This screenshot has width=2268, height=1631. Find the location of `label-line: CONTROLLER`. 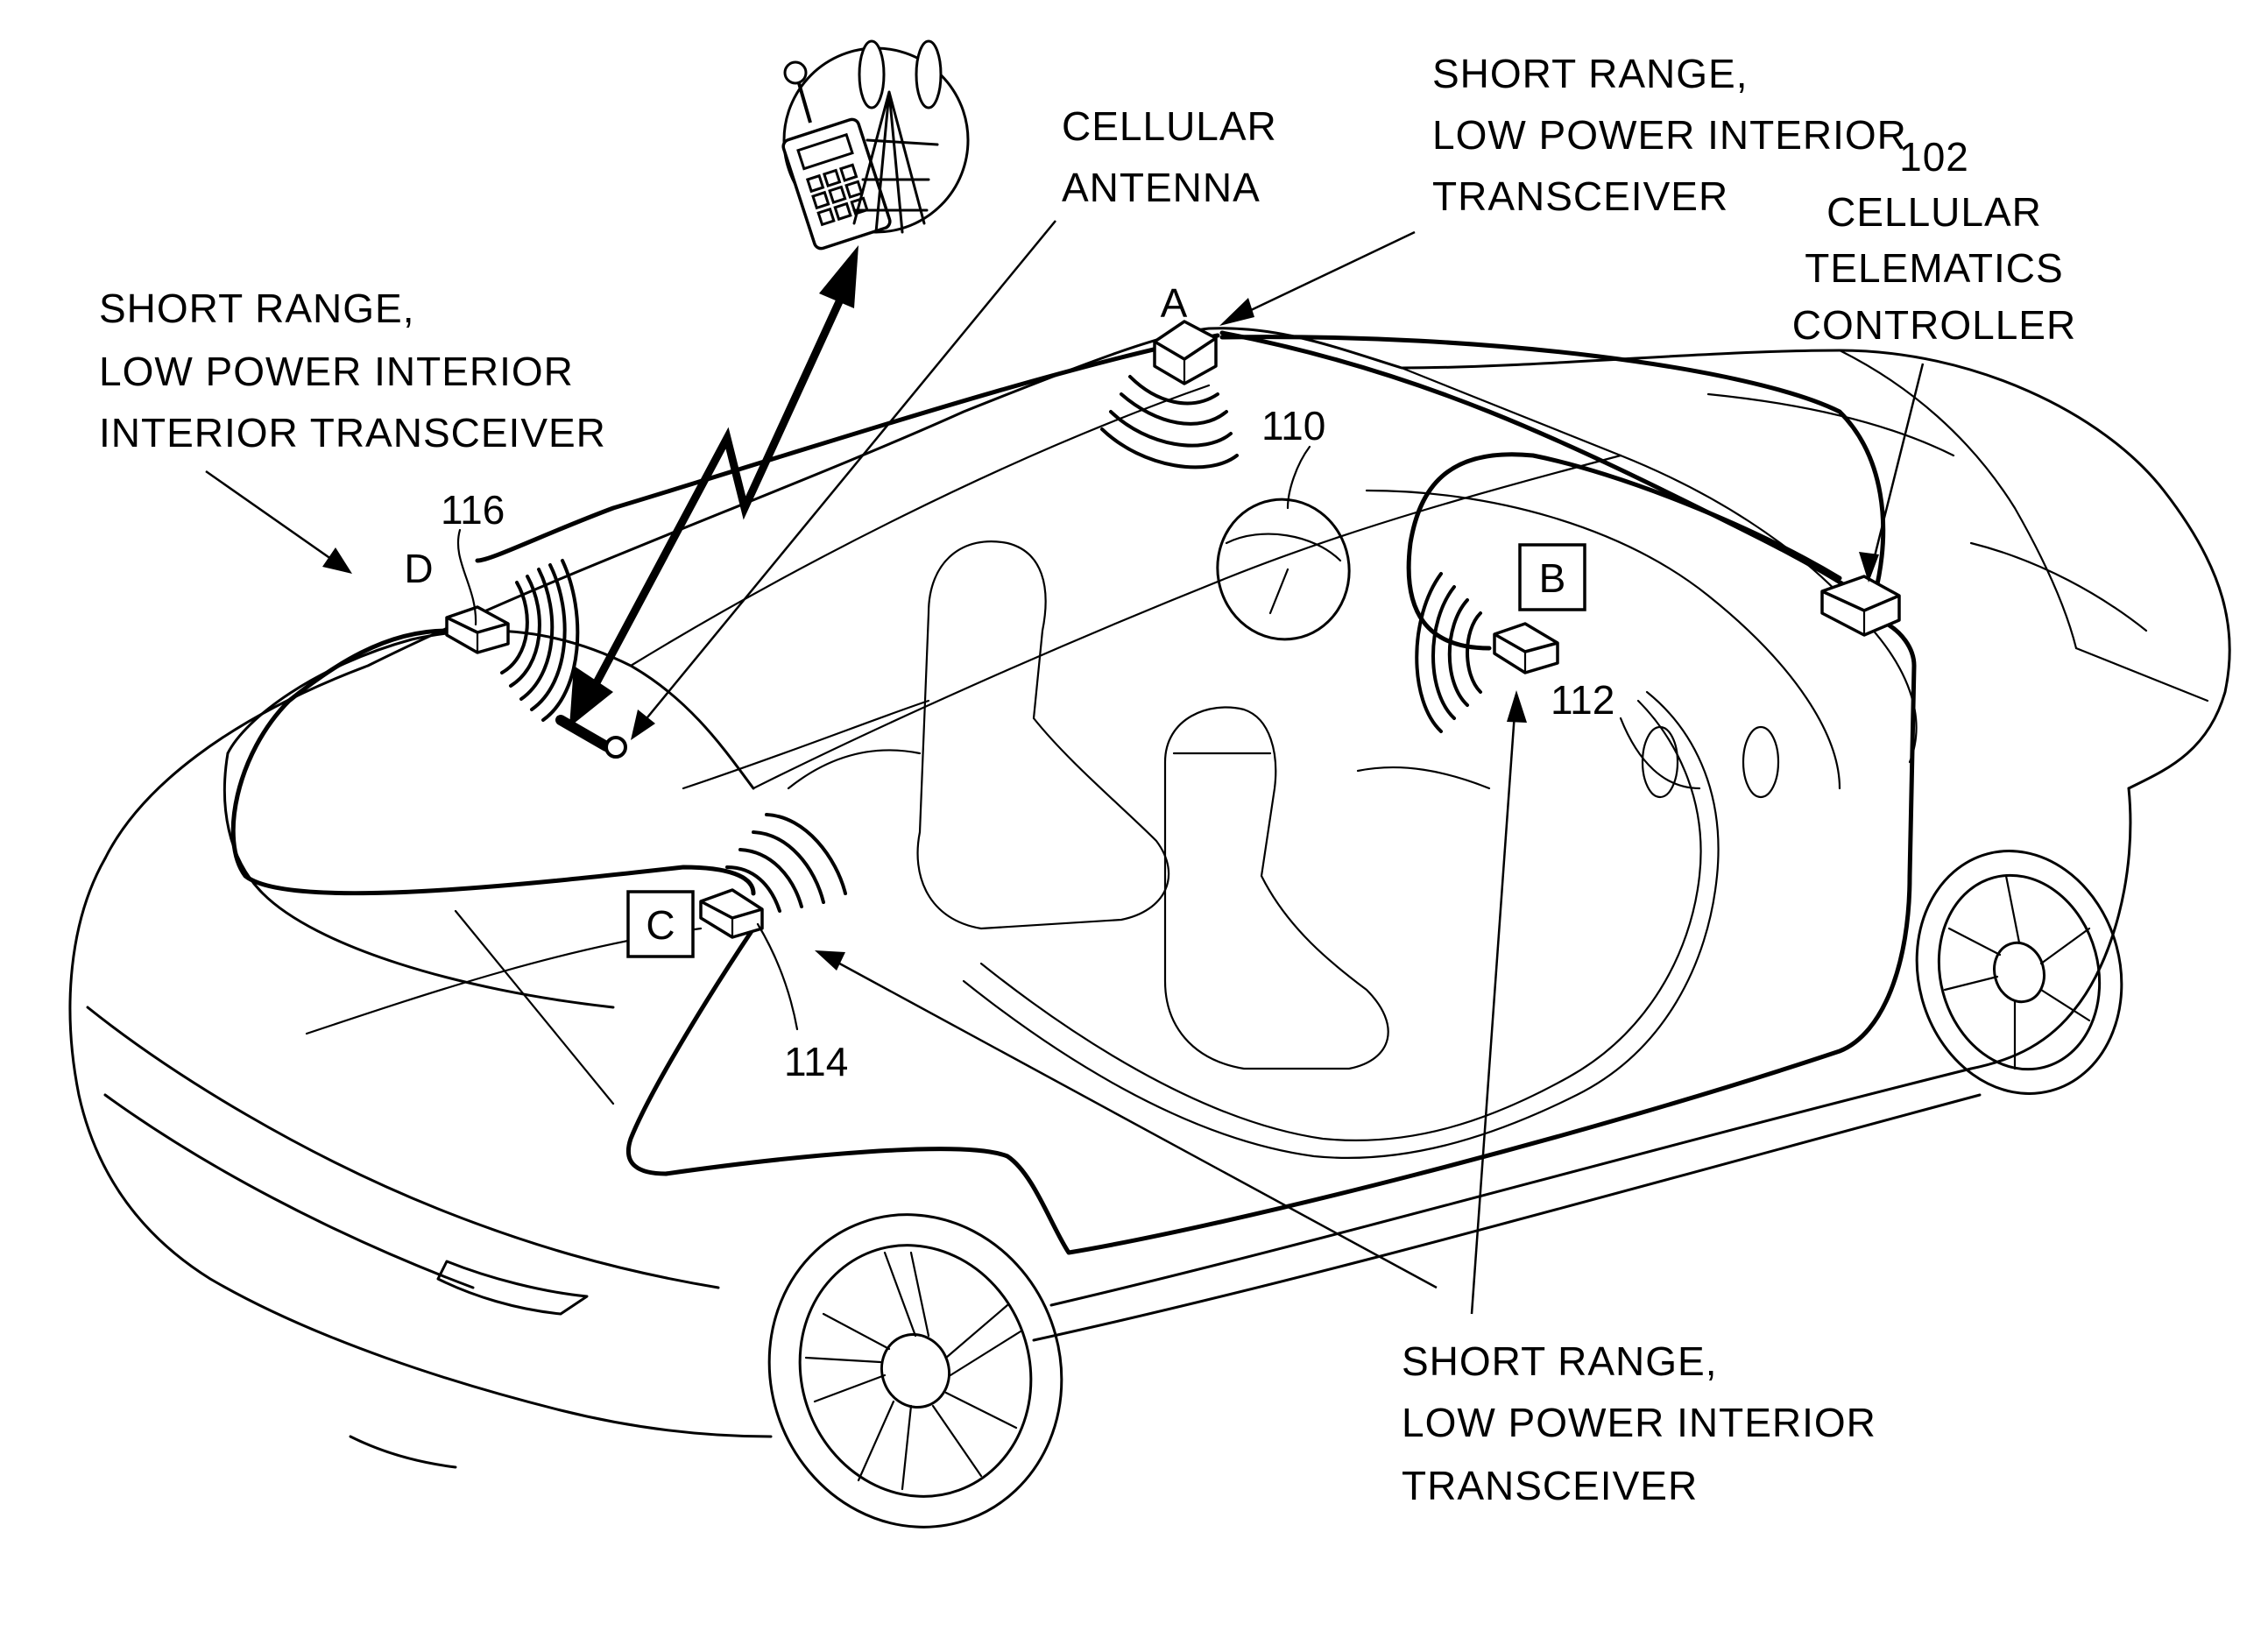

label-line: CONTROLLER is located at coordinates (1934, 325).